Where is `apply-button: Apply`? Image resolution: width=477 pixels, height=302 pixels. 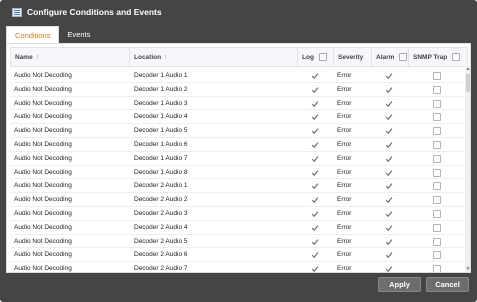 apply-button: Apply is located at coordinates (399, 284).